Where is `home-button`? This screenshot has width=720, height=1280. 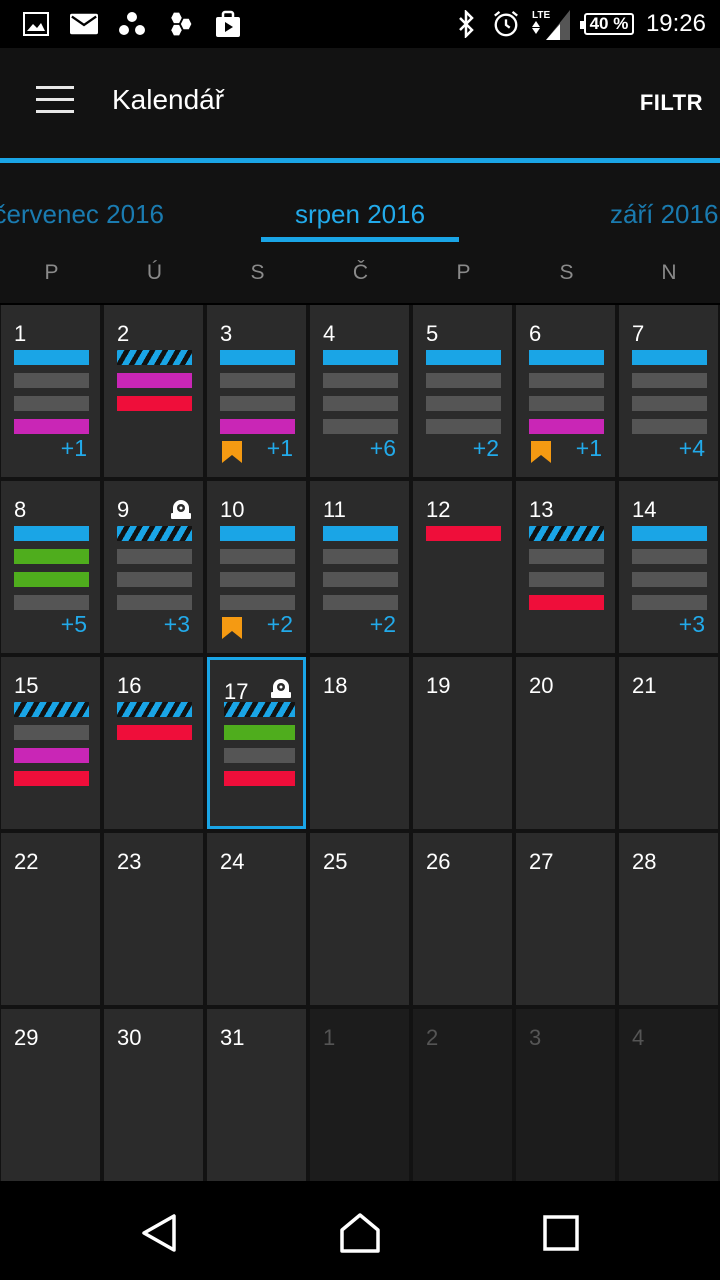 home-button is located at coordinates (360, 1233).